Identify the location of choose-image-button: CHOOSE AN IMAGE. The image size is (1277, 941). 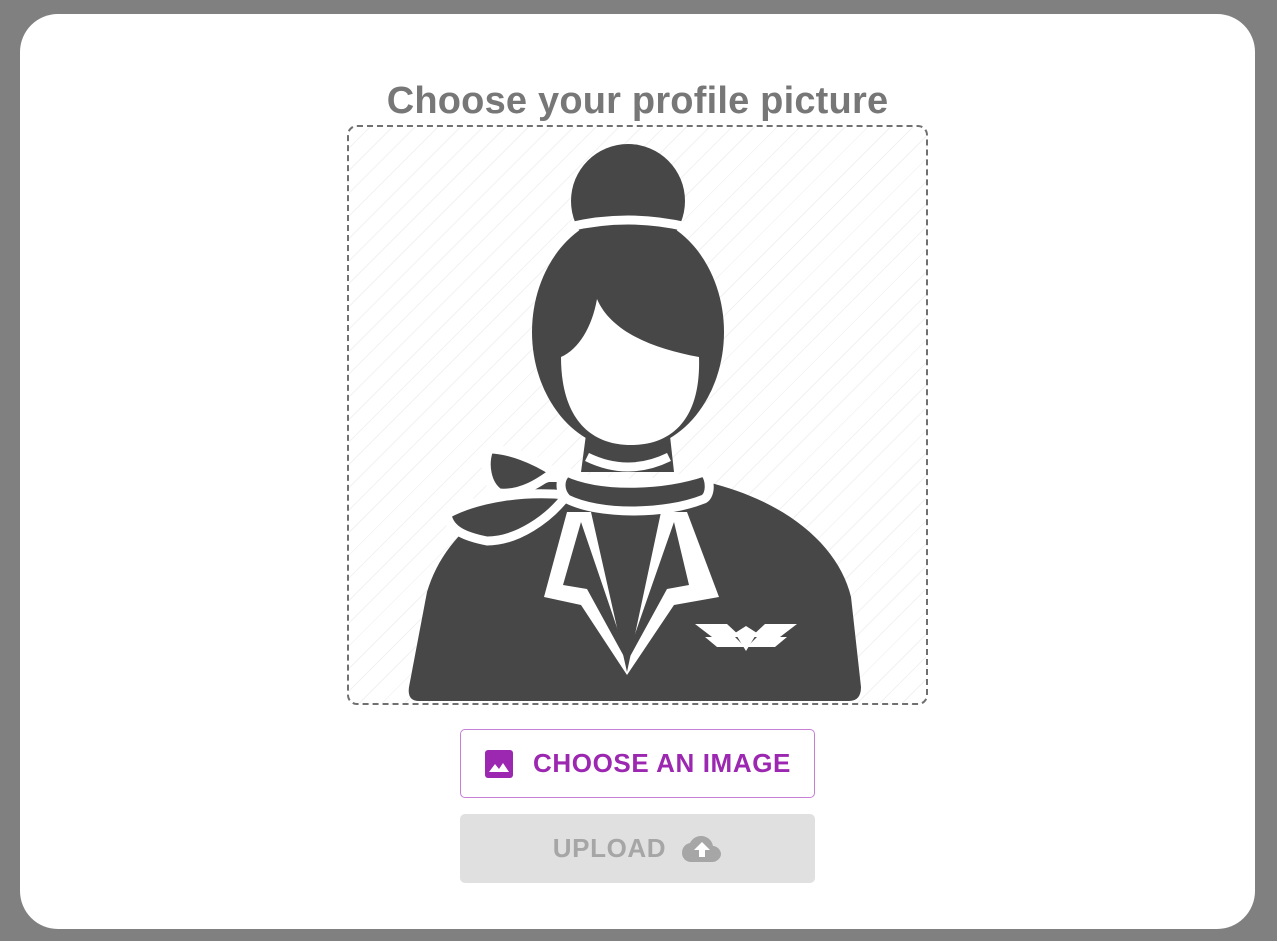
(637, 763).